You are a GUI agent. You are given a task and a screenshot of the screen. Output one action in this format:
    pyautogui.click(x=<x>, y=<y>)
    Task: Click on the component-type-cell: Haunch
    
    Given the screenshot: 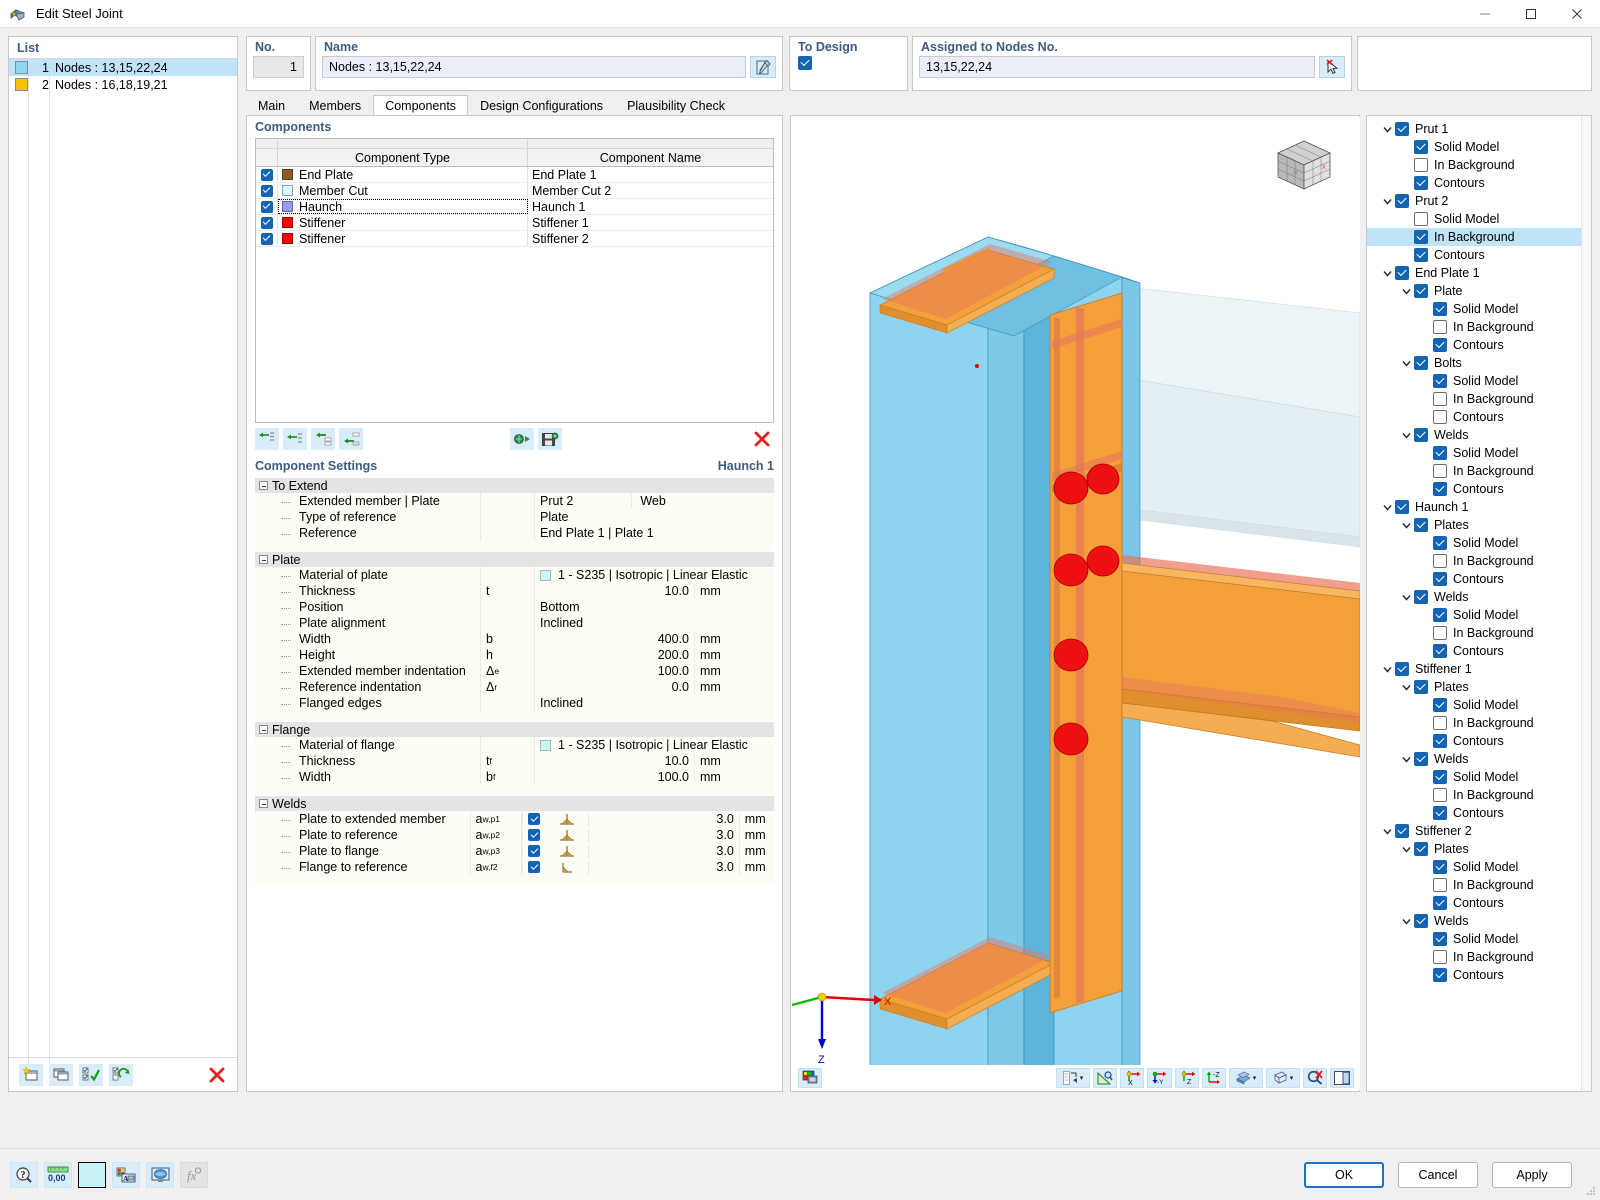 What is the action you would take?
    pyautogui.click(x=403, y=206)
    